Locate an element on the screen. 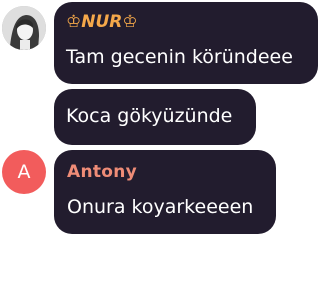  message-text: Onura koyarkeeeen is located at coordinates (160, 207).